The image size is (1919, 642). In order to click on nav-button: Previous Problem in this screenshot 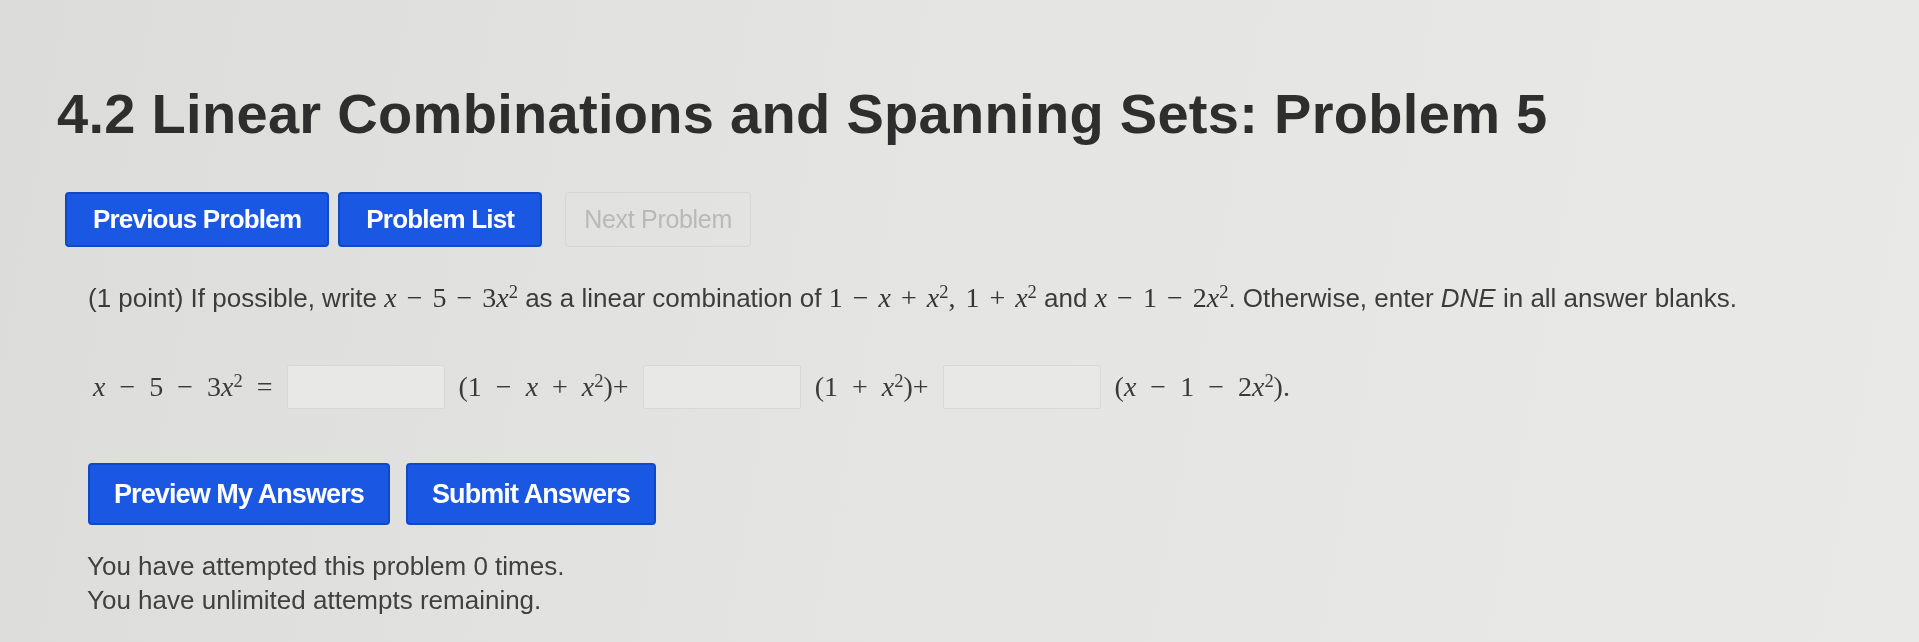, I will do `click(197, 219)`.